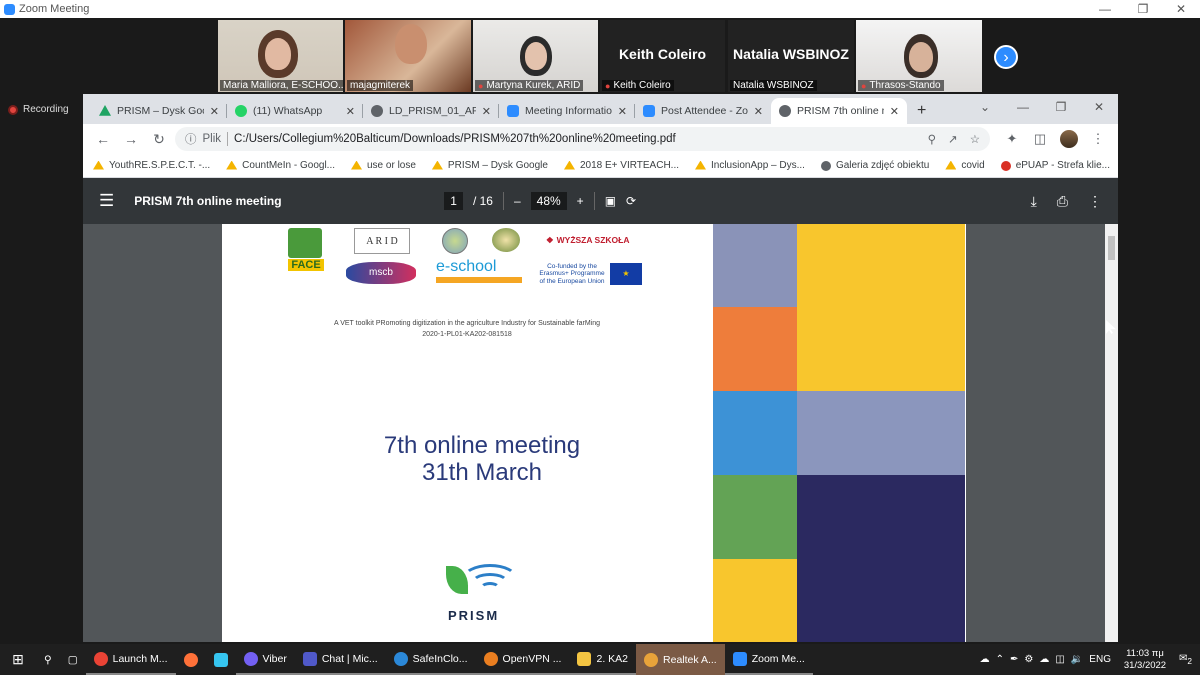 This screenshot has height=675, width=1200. What do you see at coordinates (159, 111) in the screenshot?
I see `tab-prism-drive: PRISM – Dysk Goo ✕` at bounding box center [159, 111].